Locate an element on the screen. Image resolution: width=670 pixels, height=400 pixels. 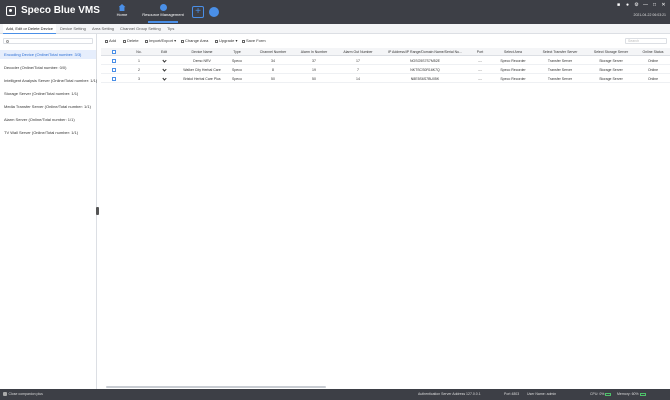
settings-icon: ⚙ is located at coordinates (636, 5).